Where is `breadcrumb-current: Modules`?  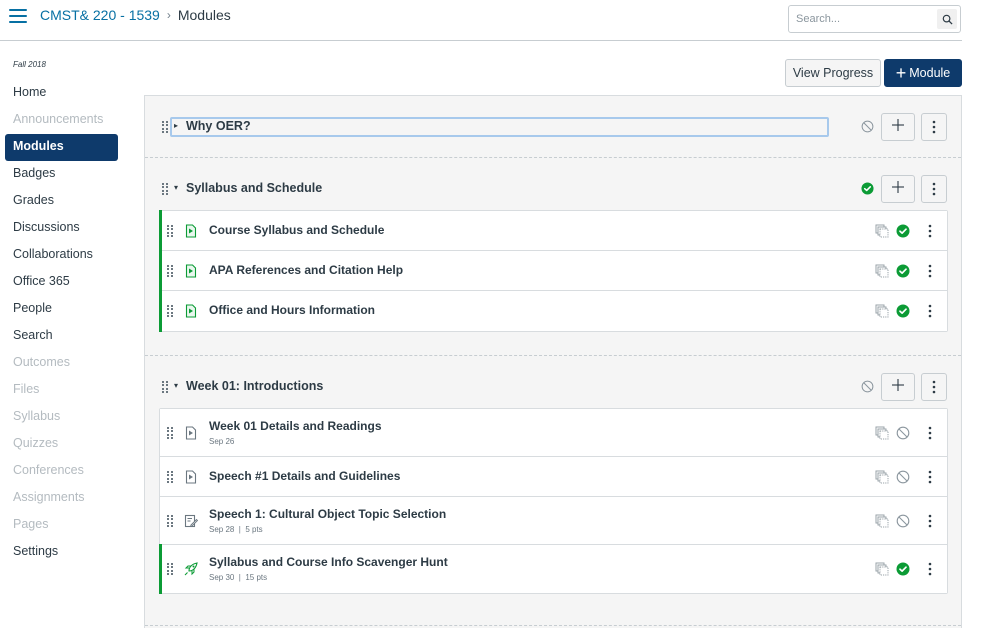 breadcrumb-current: Modules is located at coordinates (204, 15).